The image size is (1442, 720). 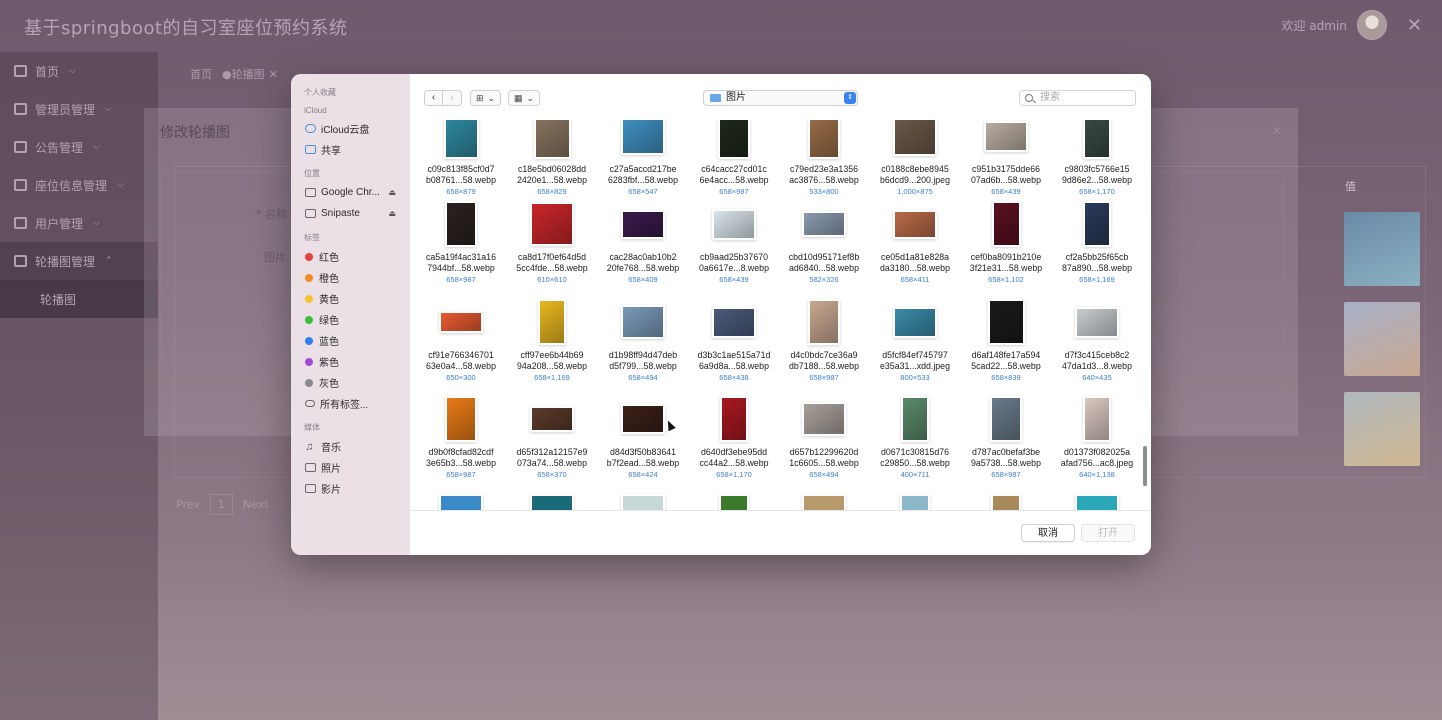 What do you see at coordinates (79, 147) in the screenshot?
I see `sidebar-item-notices: 公告管理 ⌵` at bounding box center [79, 147].